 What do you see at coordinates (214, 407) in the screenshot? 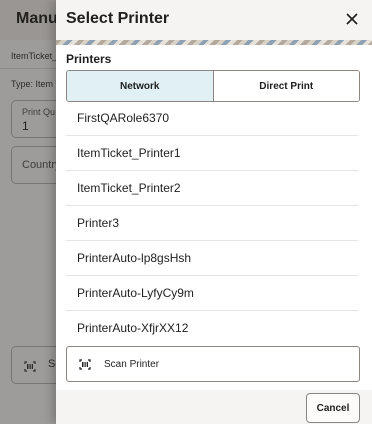
I see `drawer-footer: Cancel` at bounding box center [214, 407].